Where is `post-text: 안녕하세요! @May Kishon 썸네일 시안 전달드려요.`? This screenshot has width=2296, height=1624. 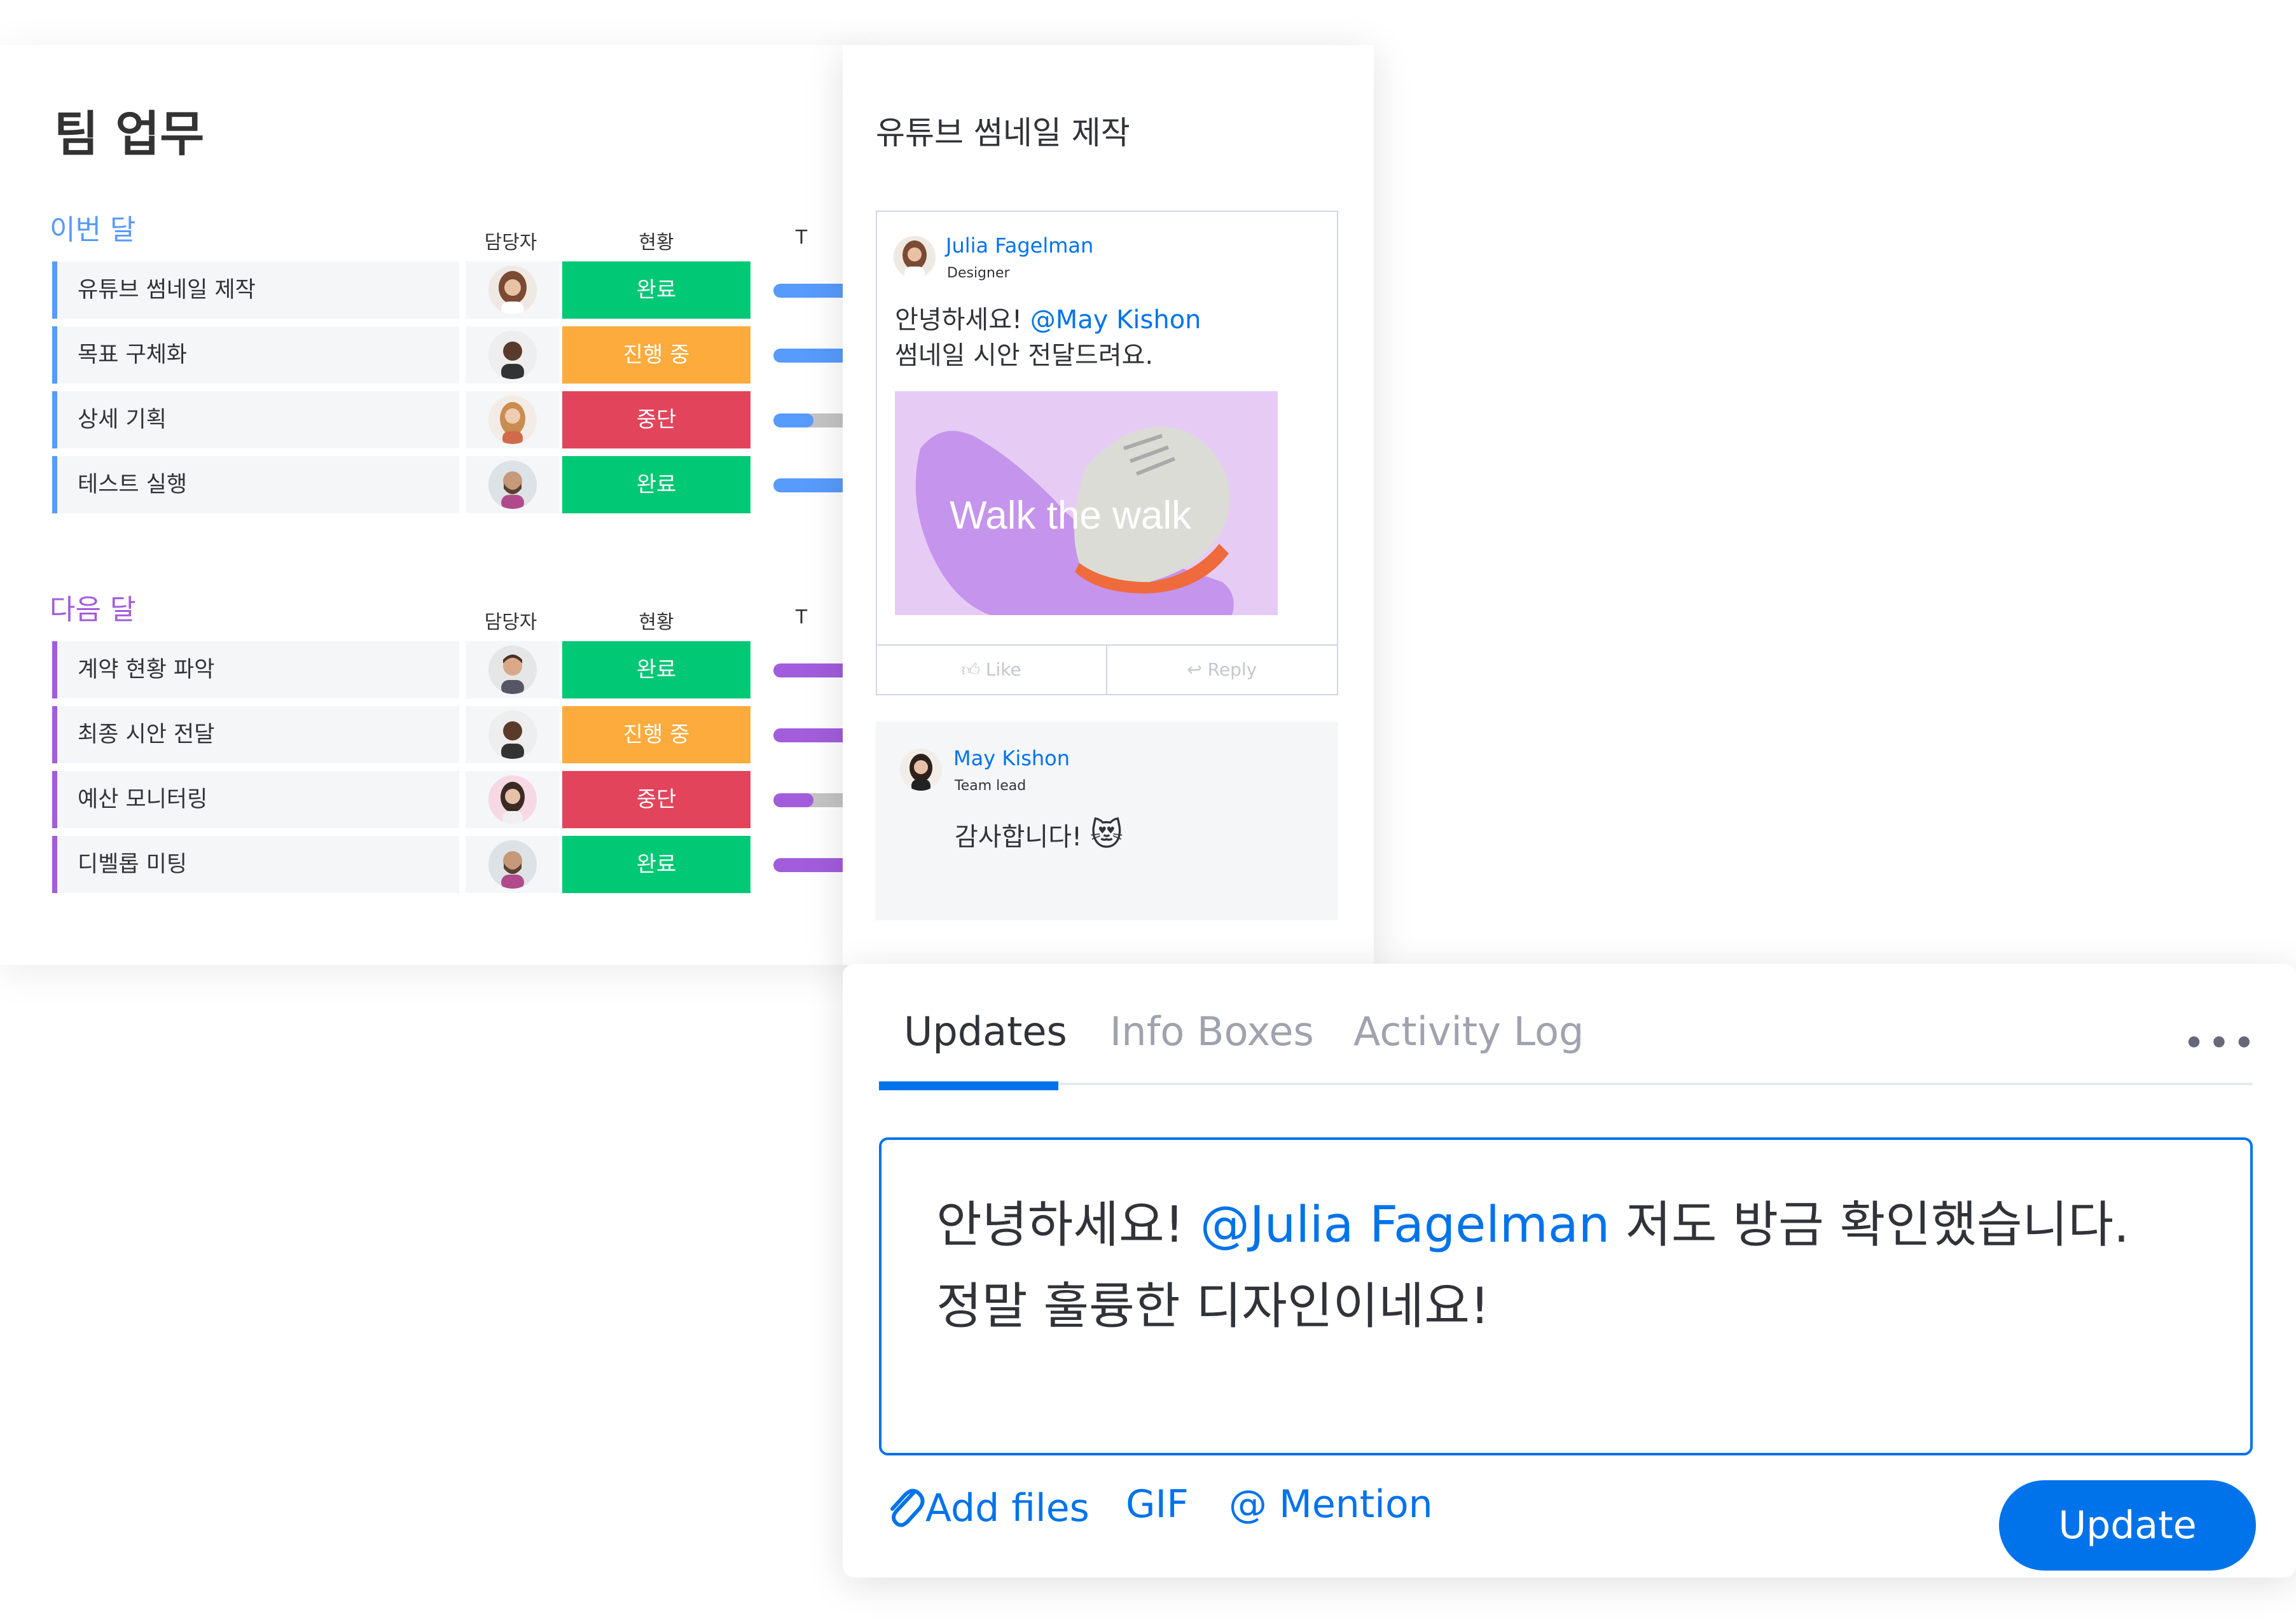
post-text: 안녕하세요! @May Kishon 썸네일 시안 전달드려요. is located at coordinates (1111, 337).